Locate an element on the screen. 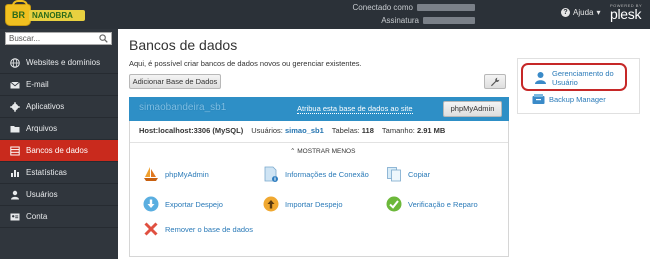  action-label: Remover o base de dados is located at coordinates (209, 229).